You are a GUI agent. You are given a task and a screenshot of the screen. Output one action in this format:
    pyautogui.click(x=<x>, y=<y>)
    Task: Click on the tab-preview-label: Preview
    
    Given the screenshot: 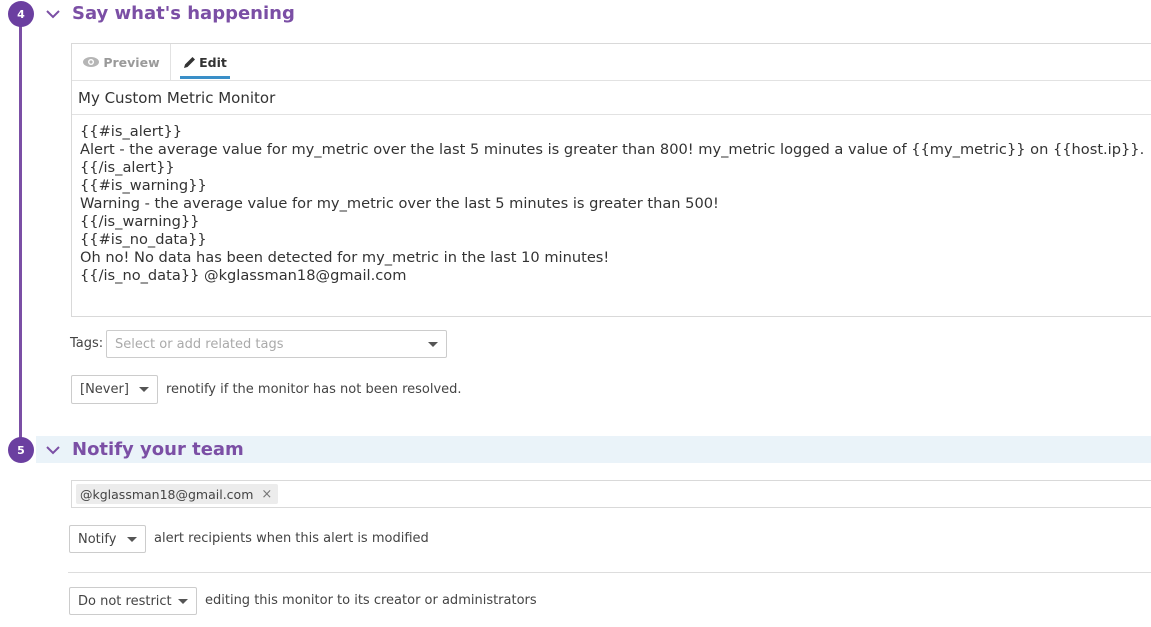 What is the action you would take?
    pyautogui.click(x=131, y=62)
    